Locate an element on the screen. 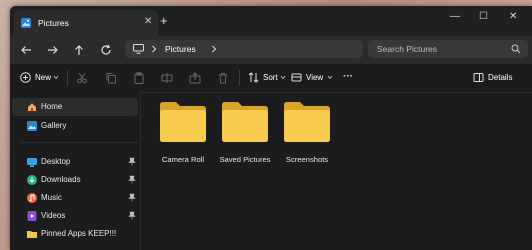 Image resolution: width=532 pixels, height=250 pixels. refresh-icon is located at coordinates (106, 50).